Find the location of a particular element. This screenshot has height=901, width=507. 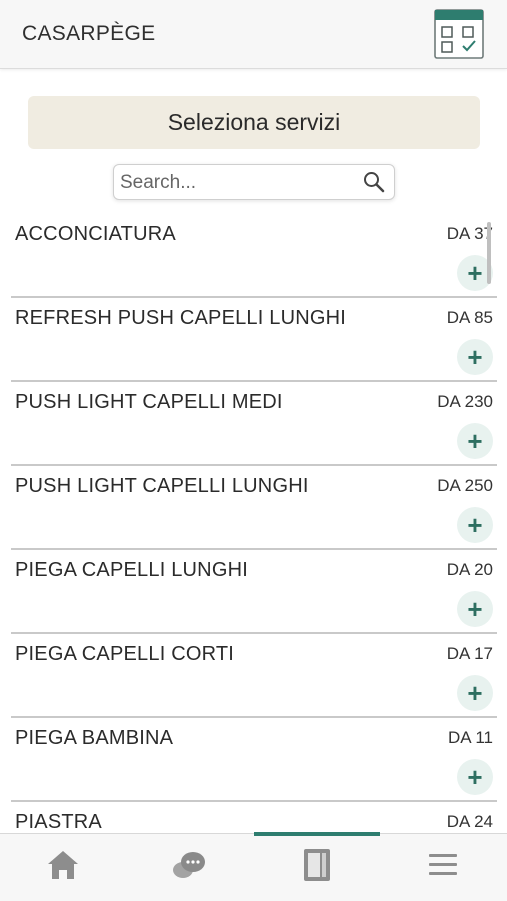

service-price: DA 85 is located at coordinates (469, 317).